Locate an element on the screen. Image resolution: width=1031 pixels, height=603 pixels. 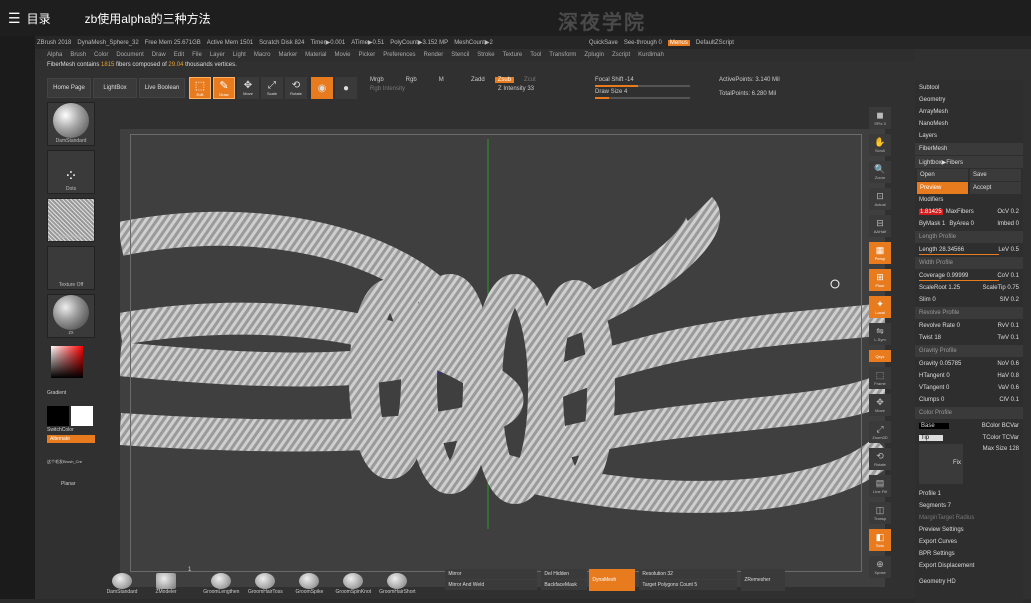
transp-button: ◫ Transp is located at coordinates (880, 513).